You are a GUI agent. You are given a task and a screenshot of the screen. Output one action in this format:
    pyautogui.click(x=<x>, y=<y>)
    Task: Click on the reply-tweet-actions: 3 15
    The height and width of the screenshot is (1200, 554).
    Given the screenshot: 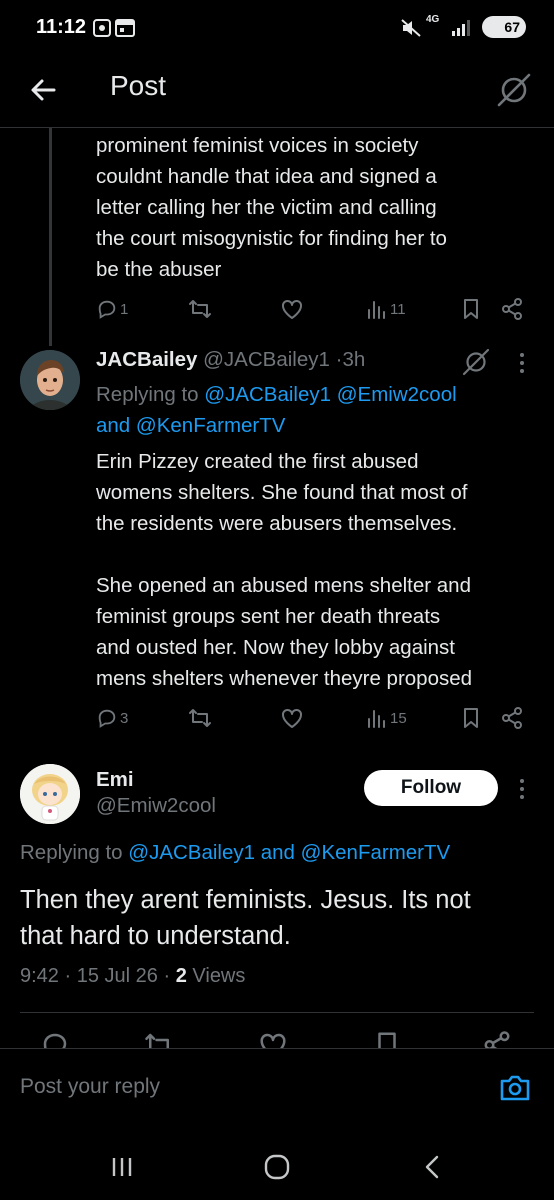 What is the action you would take?
    pyautogui.click(x=316, y=718)
    